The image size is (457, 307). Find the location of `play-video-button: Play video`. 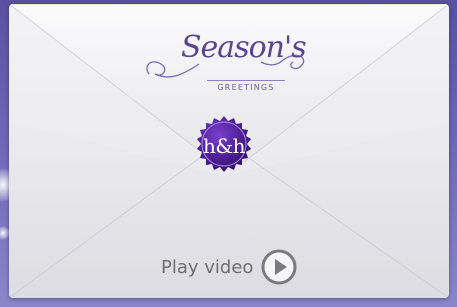

play-video-button: Play video is located at coordinates (229, 267).